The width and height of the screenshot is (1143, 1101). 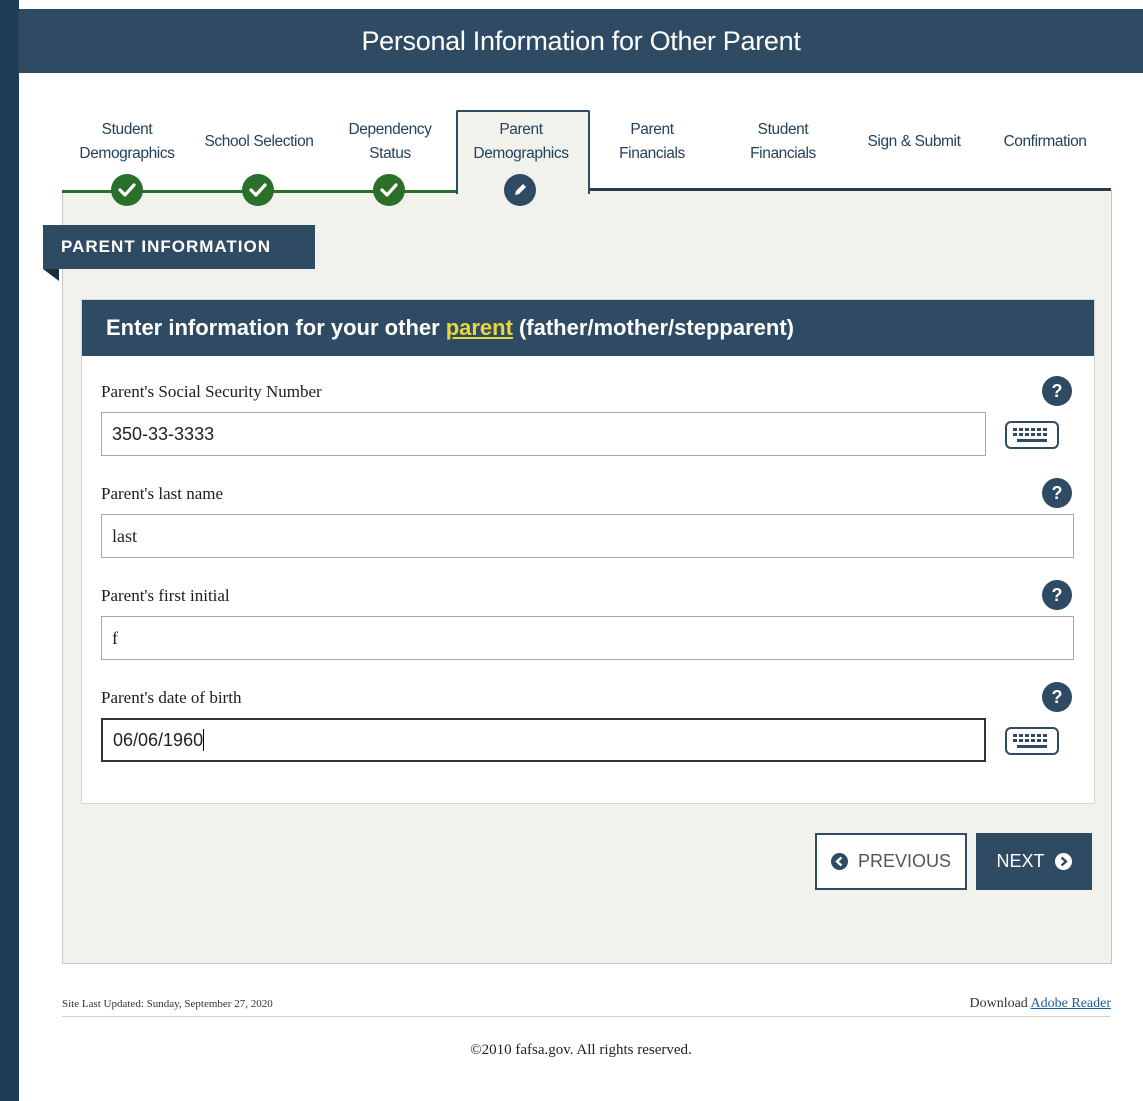 What do you see at coordinates (1057, 493) in the screenshot?
I see `last-name-help-icon: ?` at bounding box center [1057, 493].